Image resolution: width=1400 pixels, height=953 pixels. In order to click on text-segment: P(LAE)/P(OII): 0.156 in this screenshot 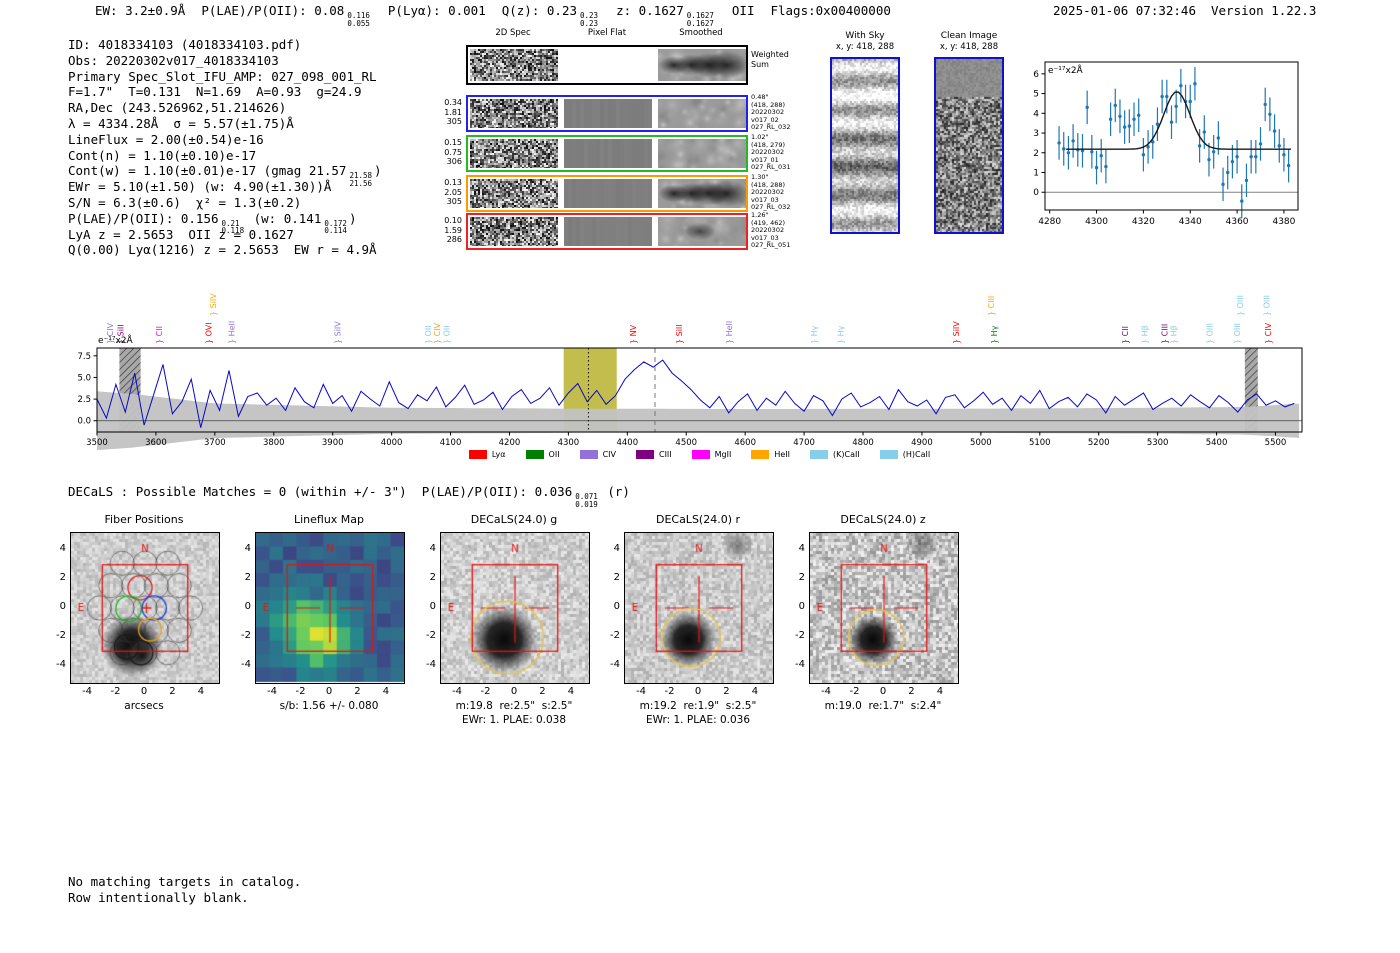, I will do `click(143, 218)`.